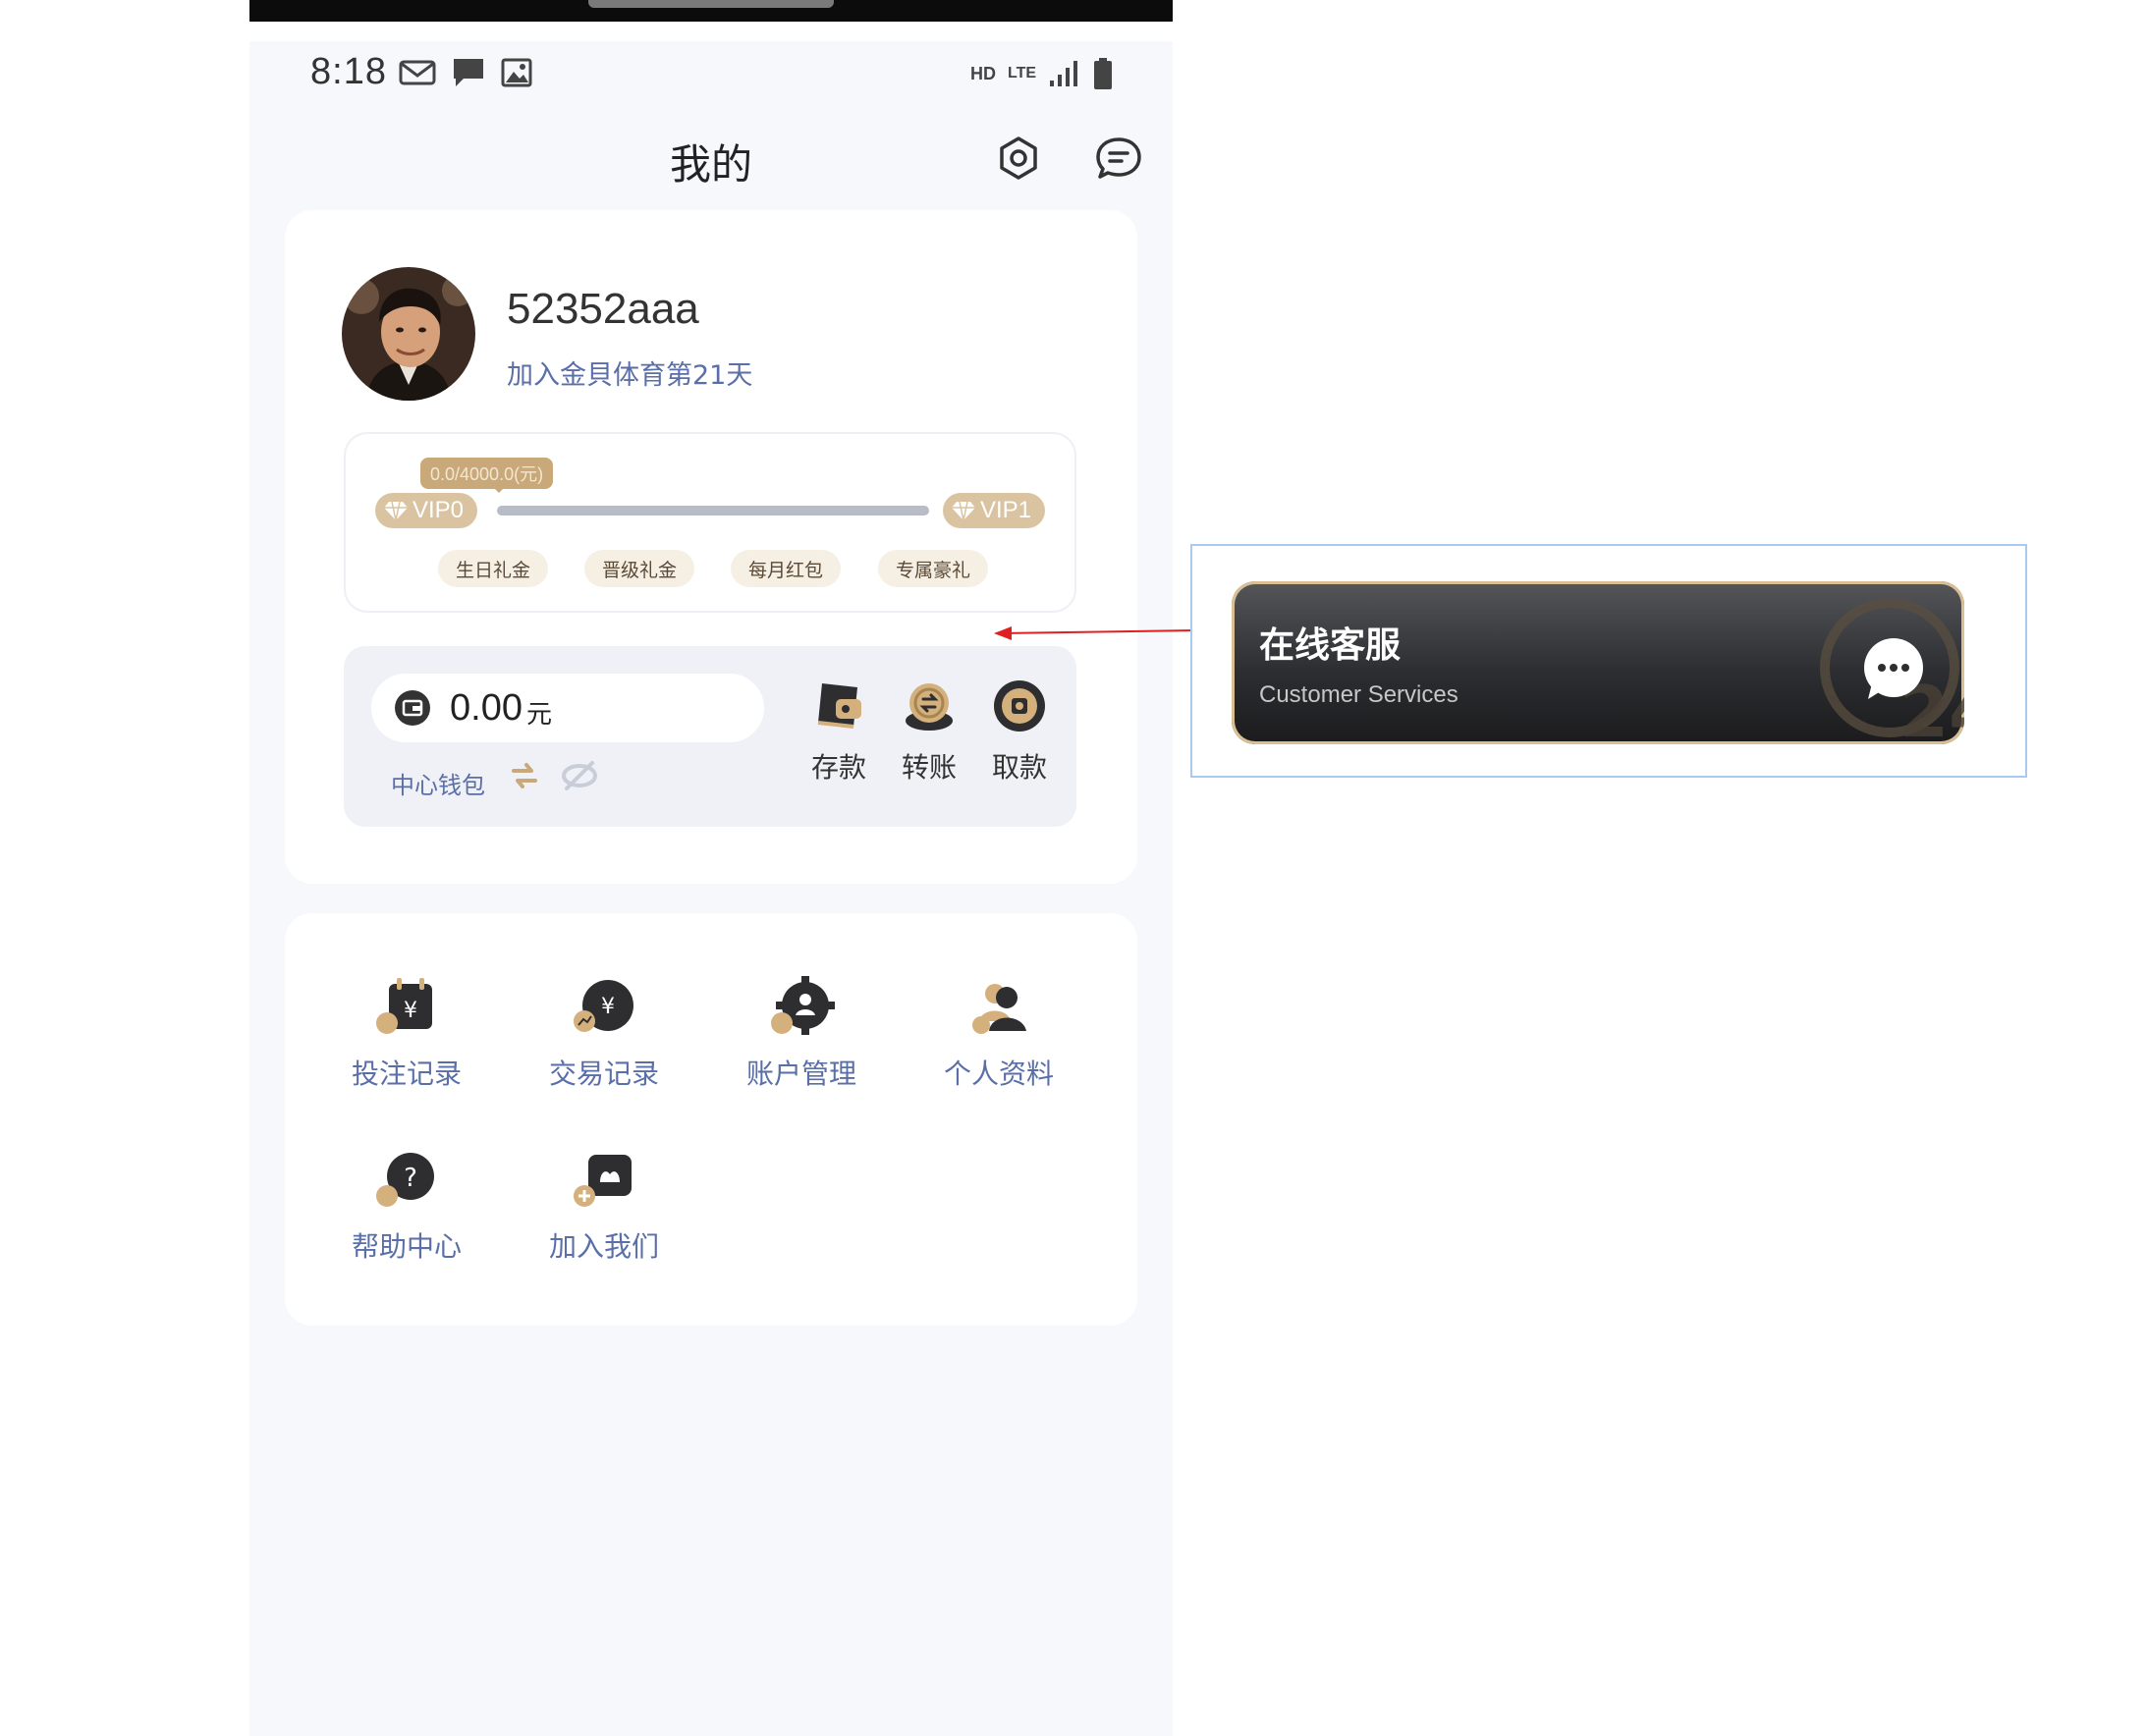 This screenshot has width=2146, height=1736. What do you see at coordinates (929, 707) in the screenshot?
I see `transfer-icon` at bounding box center [929, 707].